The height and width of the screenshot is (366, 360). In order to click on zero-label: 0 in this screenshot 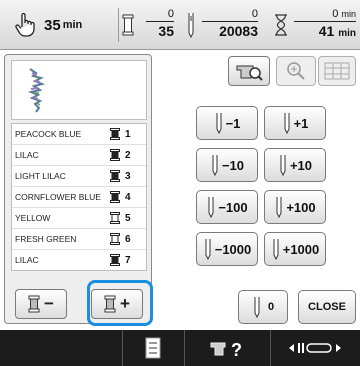, I will do `click(271, 307)`.